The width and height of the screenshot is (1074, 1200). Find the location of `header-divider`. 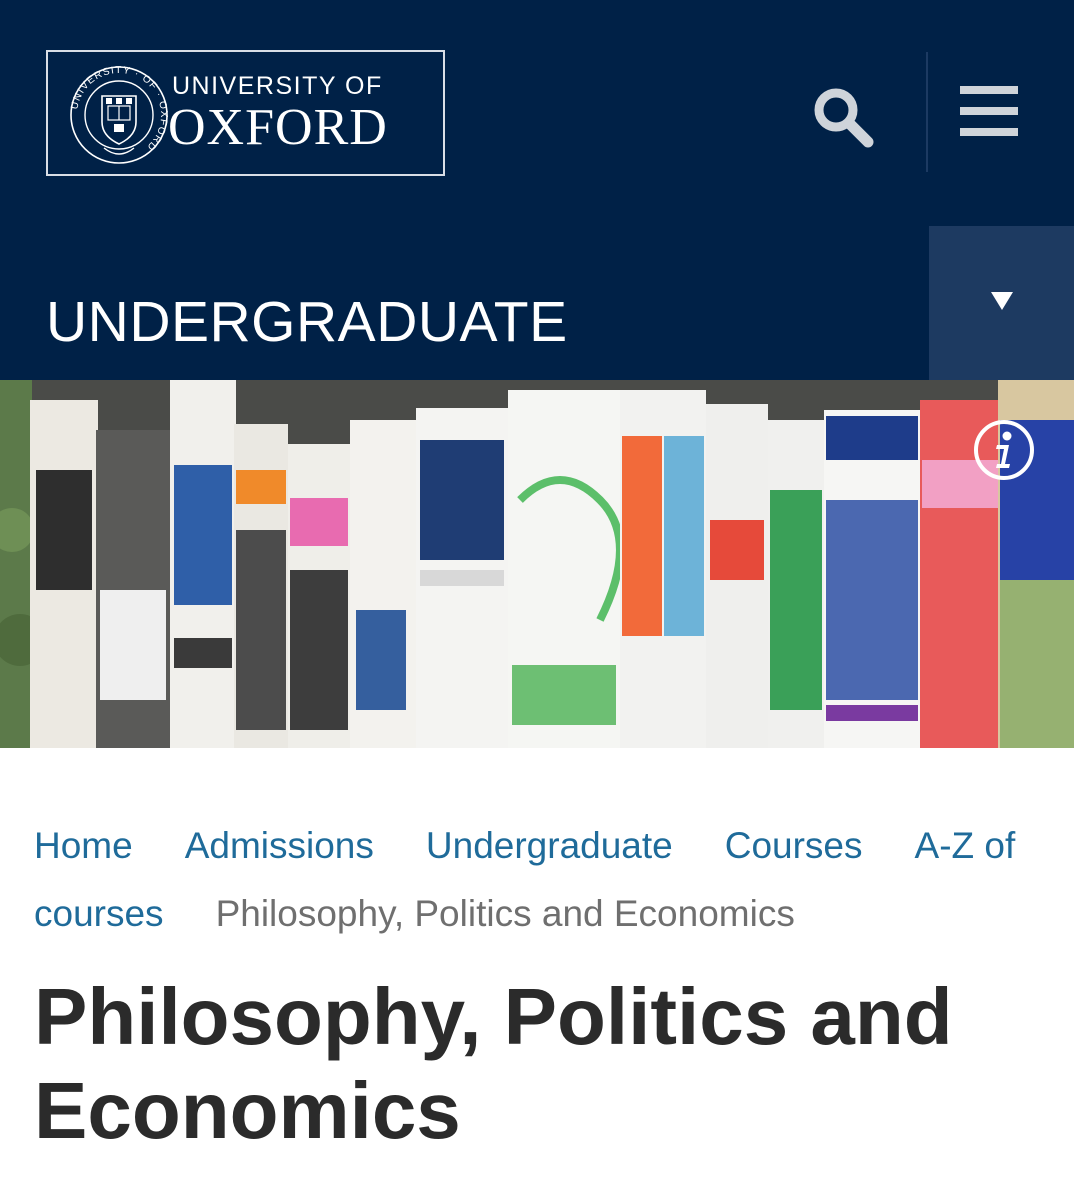

header-divider is located at coordinates (927, 112).